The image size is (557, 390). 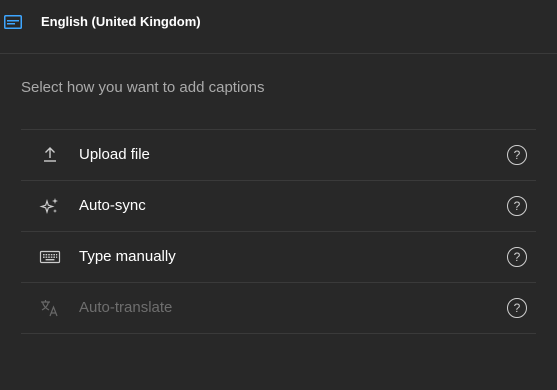 What do you see at coordinates (278, 155) in the screenshot?
I see `upload-file-option: Upload file ?` at bounding box center [278, 155].